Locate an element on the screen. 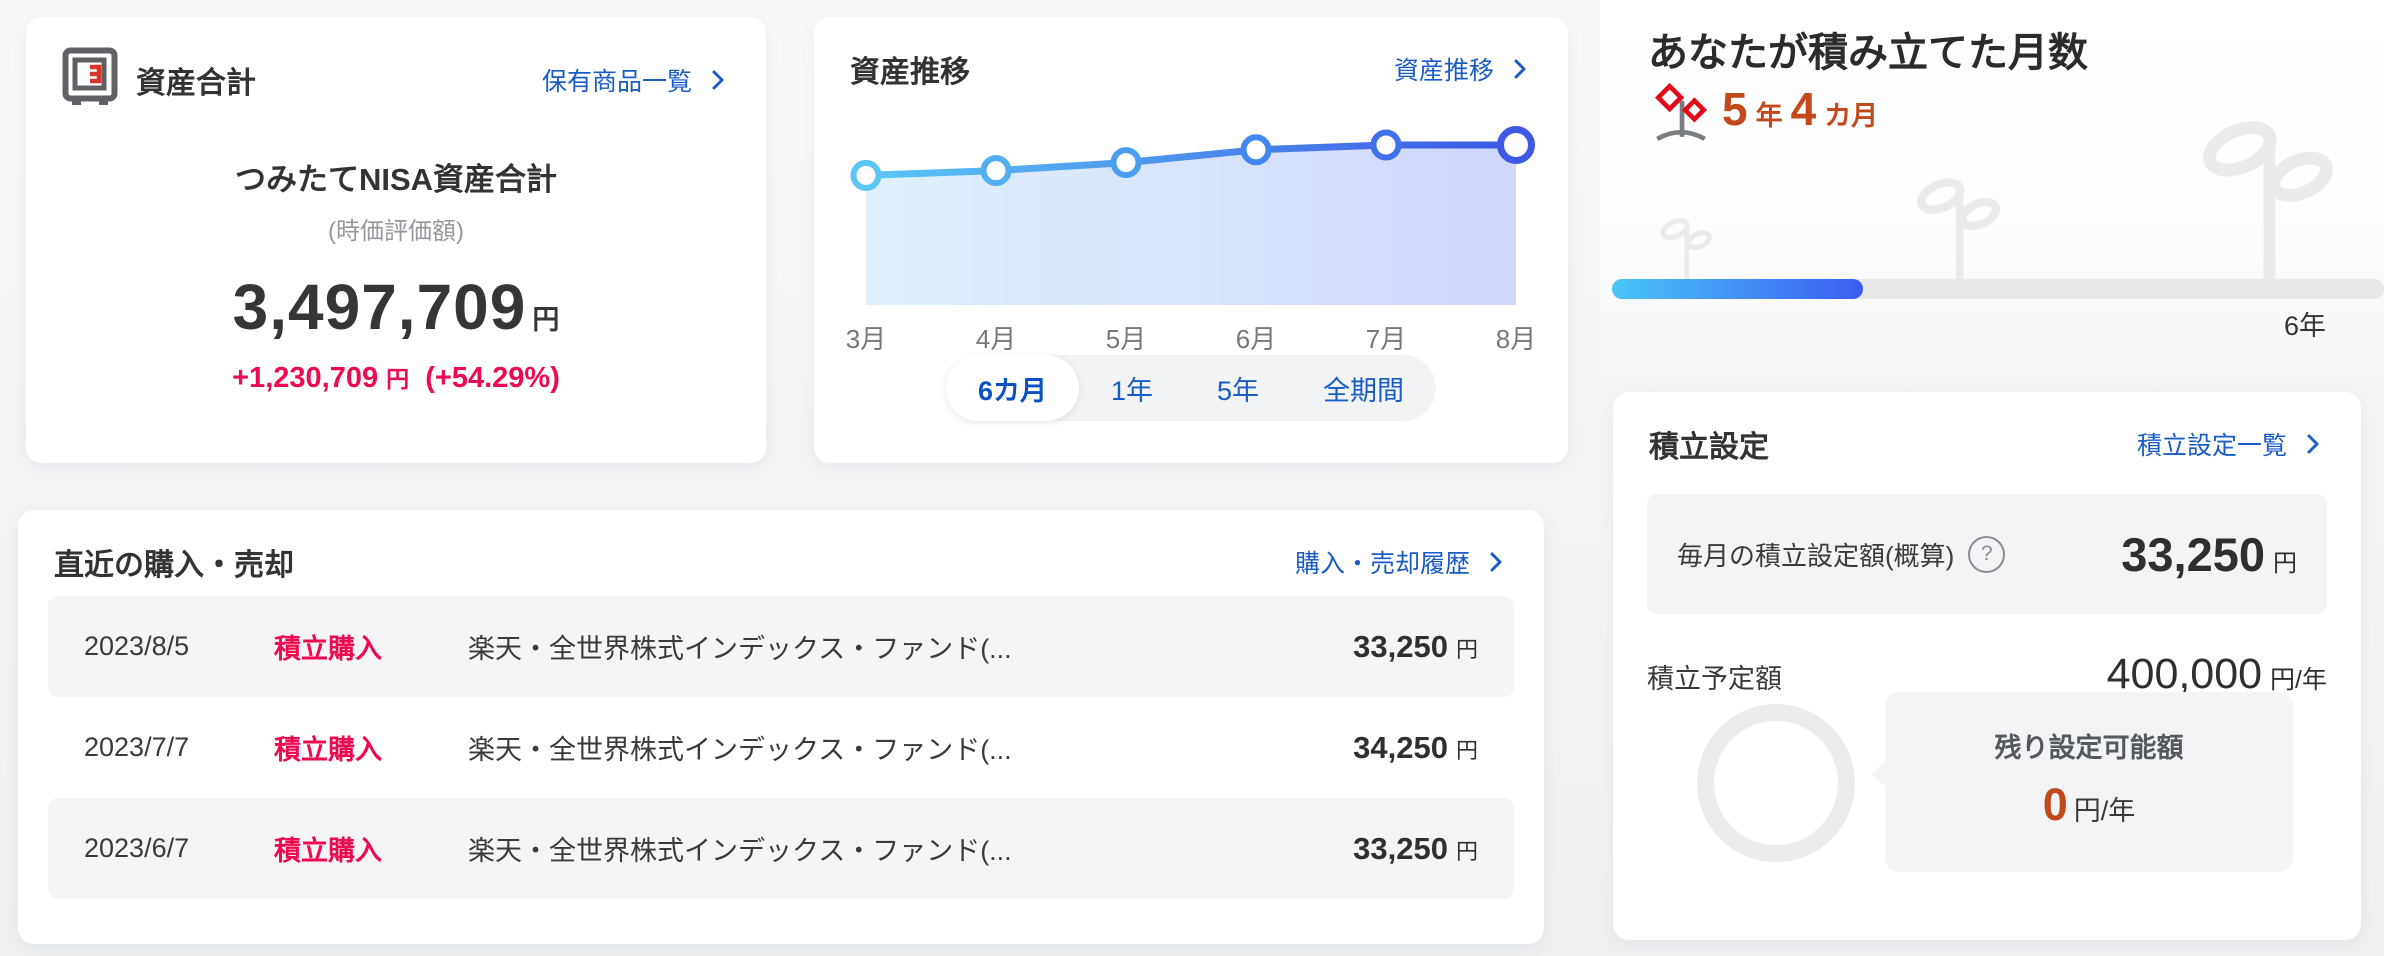  tab-all-period: 全期間 is located at coordinates (1363, 388).